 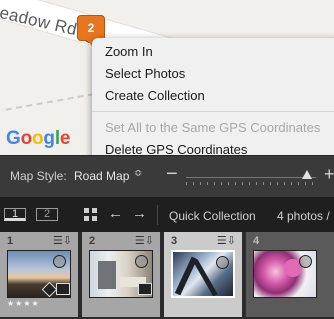 What do you see at coordinates (138, 173) in the screenshot?
I see `select-arrows-icon: ≎` at bounding box center [138, 173].